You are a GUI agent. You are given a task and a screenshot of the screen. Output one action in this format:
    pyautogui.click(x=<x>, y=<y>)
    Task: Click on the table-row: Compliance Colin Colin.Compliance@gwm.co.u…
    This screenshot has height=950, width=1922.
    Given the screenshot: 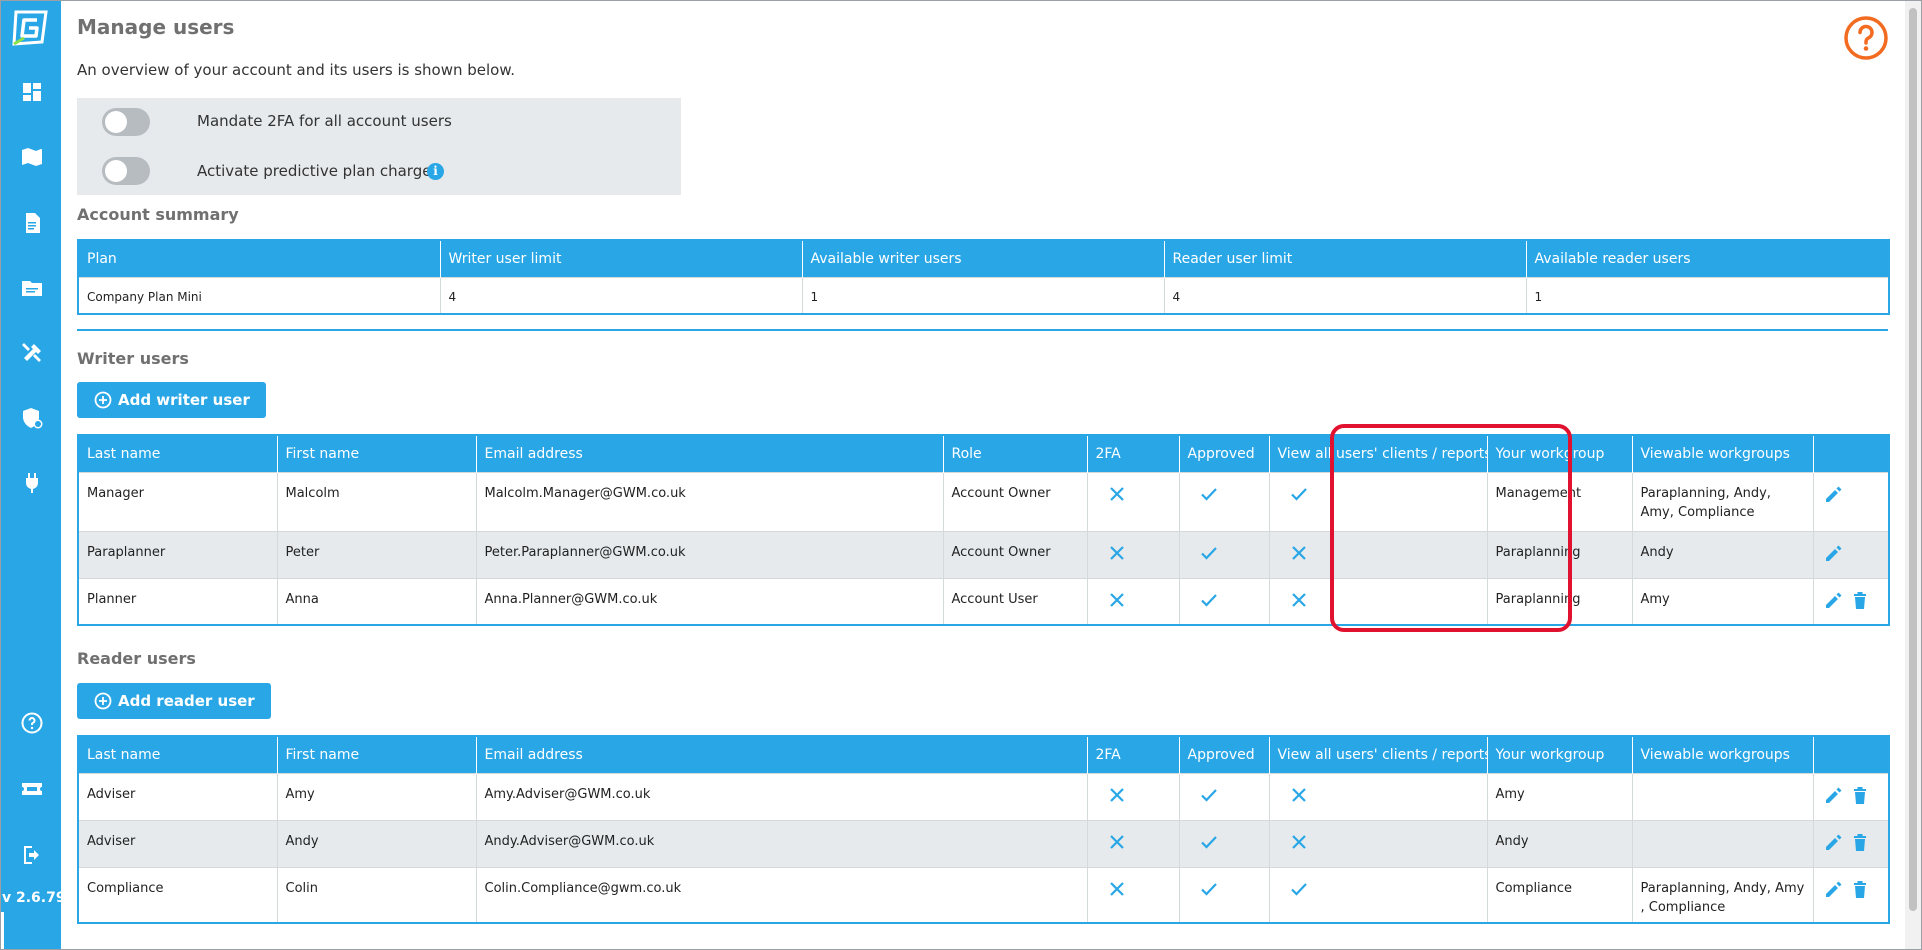 What is the action you would take?
    pyautogui.click(x=983, y=895)
    